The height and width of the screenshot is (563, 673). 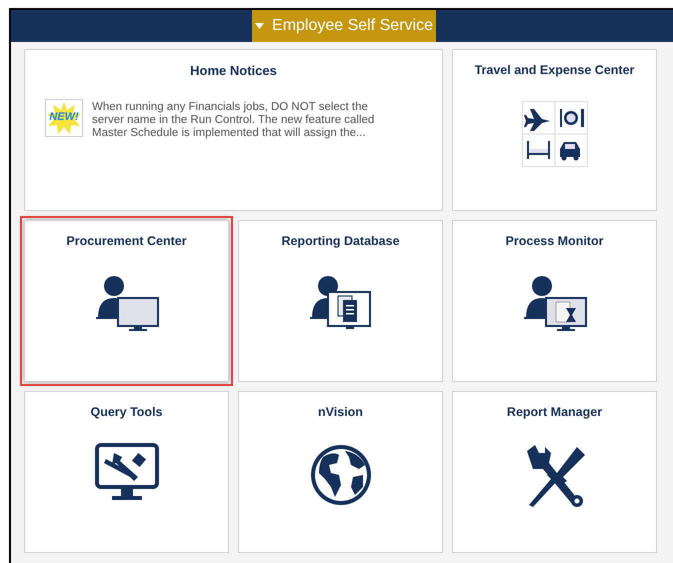 What do you see at coordinates (64, 117) in the screenshot?
I see `new-badge: NEW!` at bounding box center [64, 117].